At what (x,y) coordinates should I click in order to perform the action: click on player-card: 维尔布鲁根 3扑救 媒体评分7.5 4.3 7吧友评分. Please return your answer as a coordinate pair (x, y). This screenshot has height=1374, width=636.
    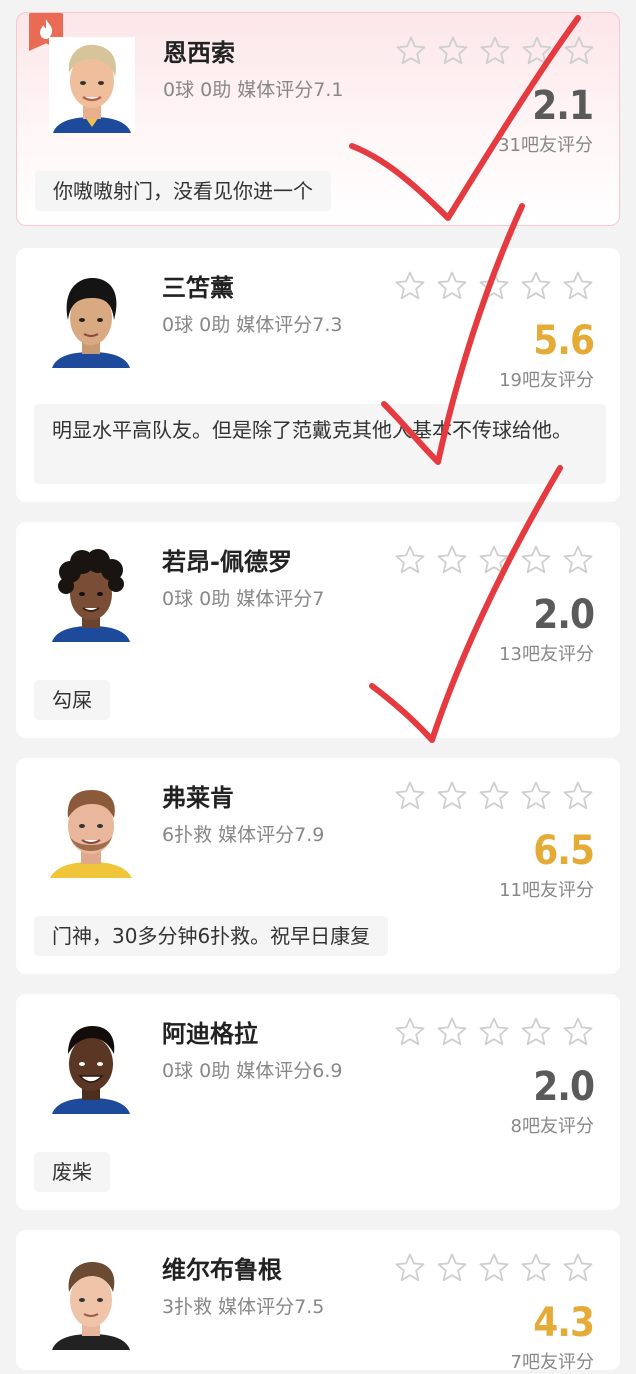
    Looking at the image, I should click on (318, 1301).